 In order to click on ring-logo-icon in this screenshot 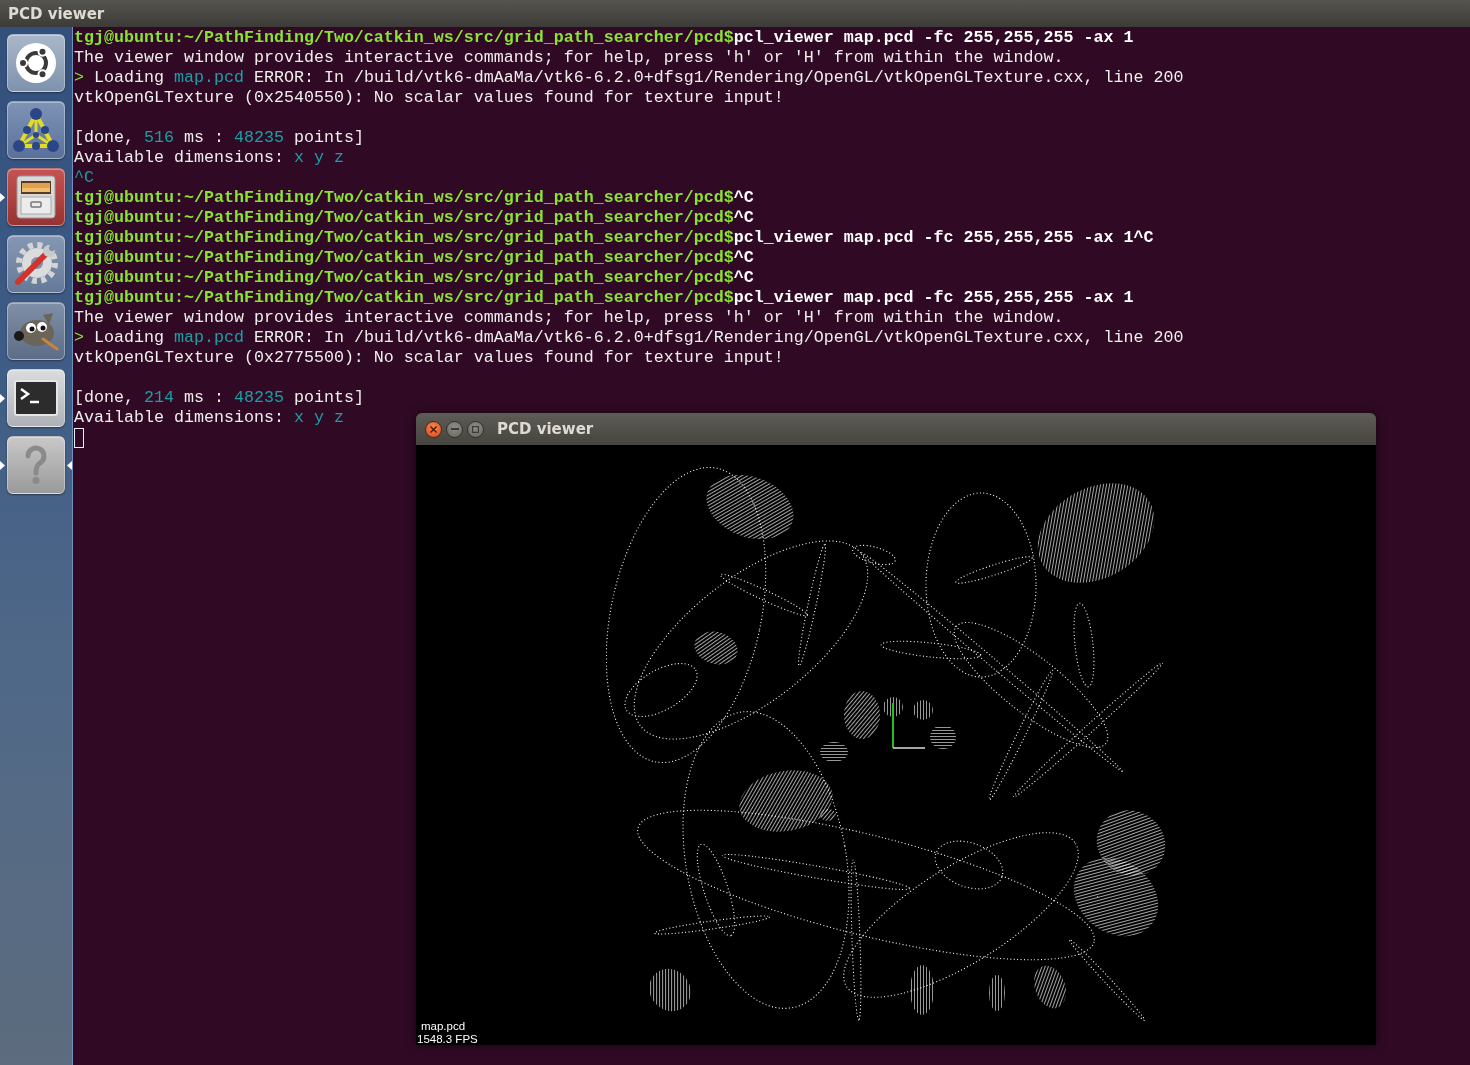, I will do `click(36, 63)`.